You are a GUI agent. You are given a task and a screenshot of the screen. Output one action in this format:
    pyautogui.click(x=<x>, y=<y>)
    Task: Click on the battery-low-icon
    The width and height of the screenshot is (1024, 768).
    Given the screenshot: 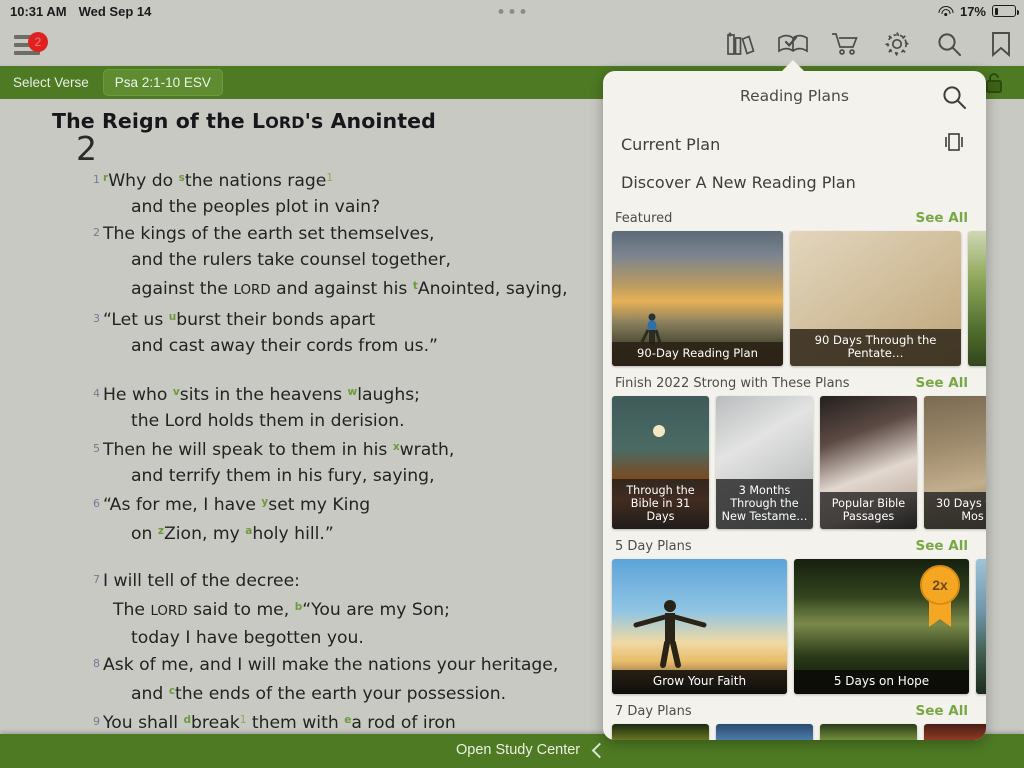 What is the action you would take?
    pyautogui.click(x=1005, y=11)
    